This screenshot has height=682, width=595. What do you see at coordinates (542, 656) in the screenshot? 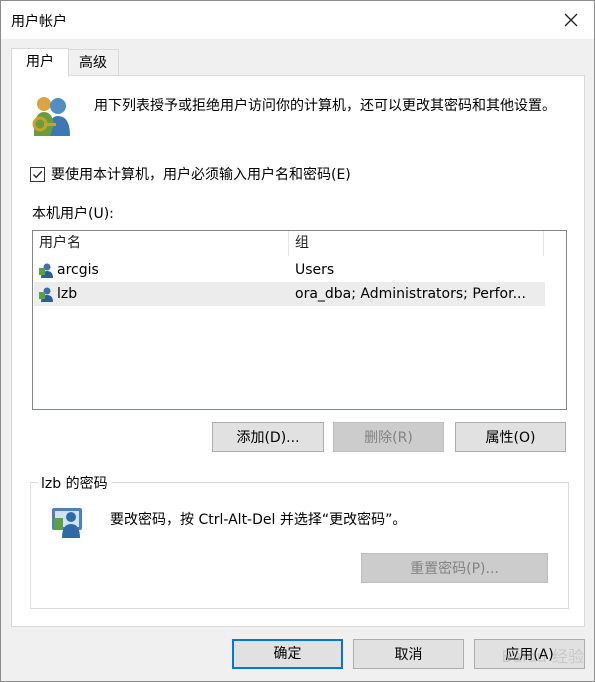
I see `baidu-watermark: Baidu 经验` at bounding box center [542, 656].